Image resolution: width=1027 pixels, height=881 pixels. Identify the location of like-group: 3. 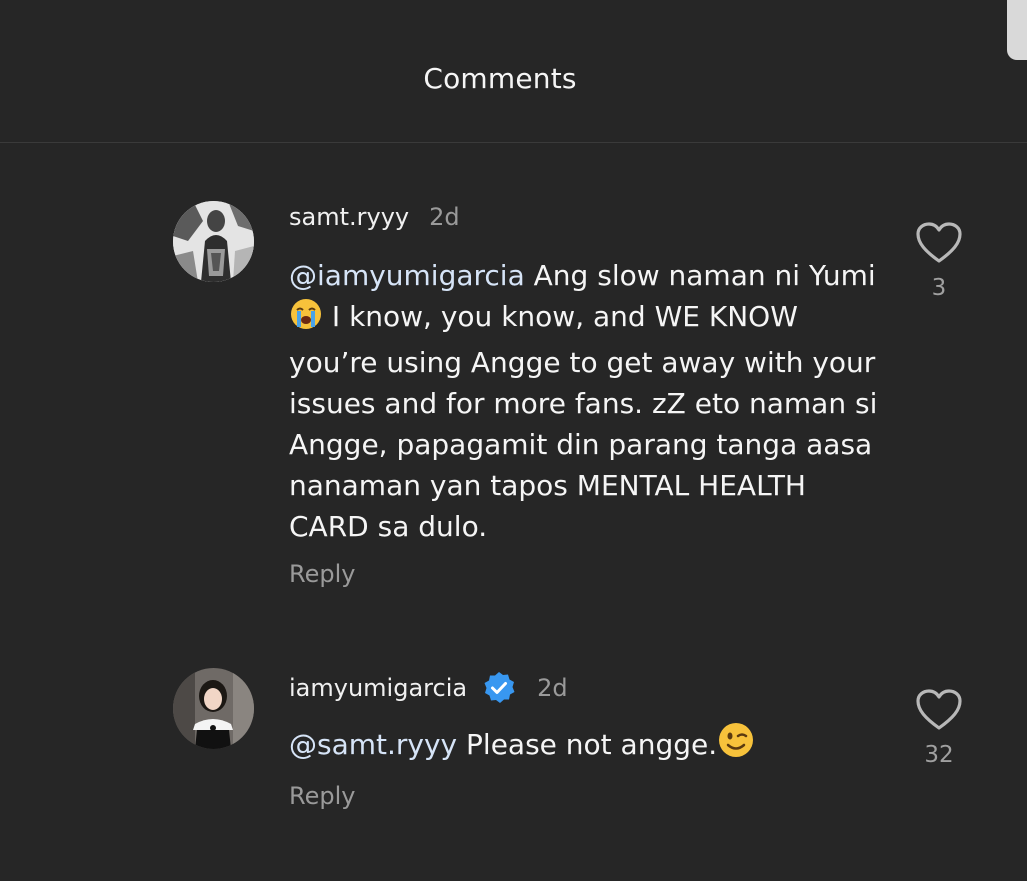
(939, 261).